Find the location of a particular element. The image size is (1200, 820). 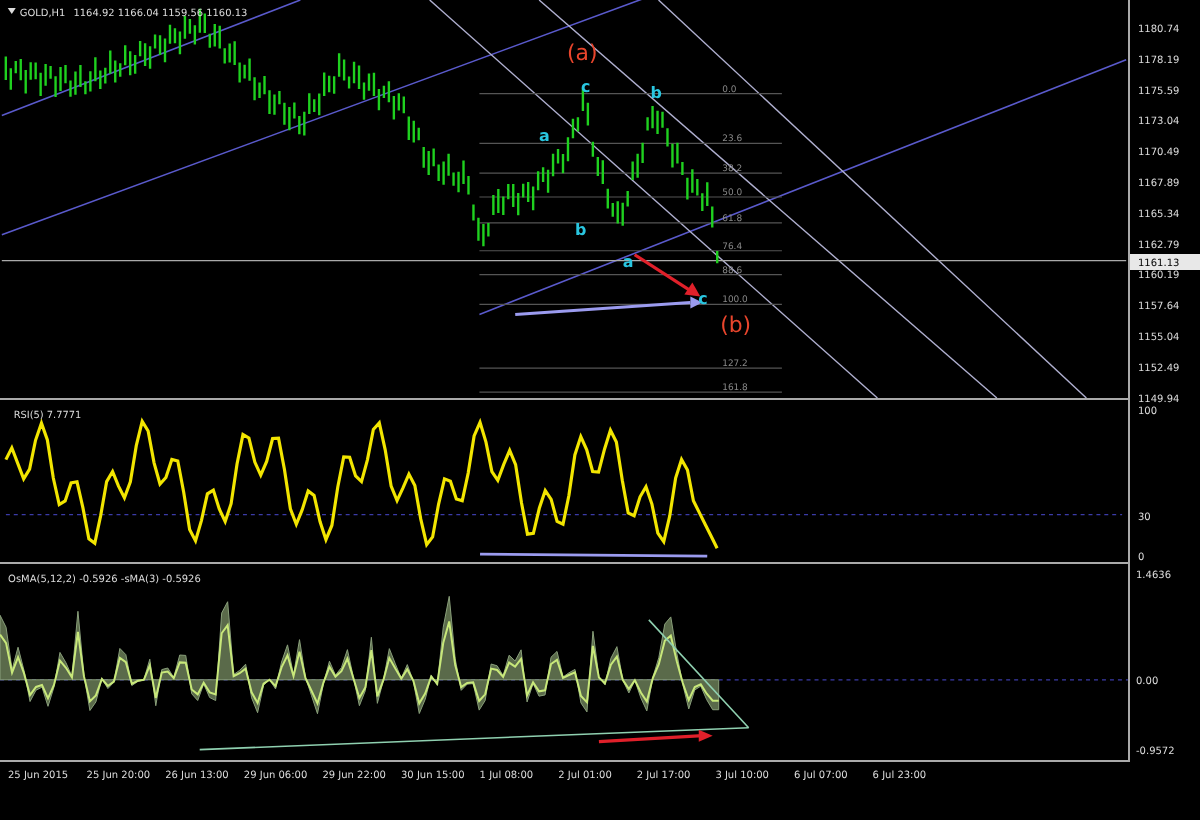

wave-label: a is located at coordinates (544, 136).